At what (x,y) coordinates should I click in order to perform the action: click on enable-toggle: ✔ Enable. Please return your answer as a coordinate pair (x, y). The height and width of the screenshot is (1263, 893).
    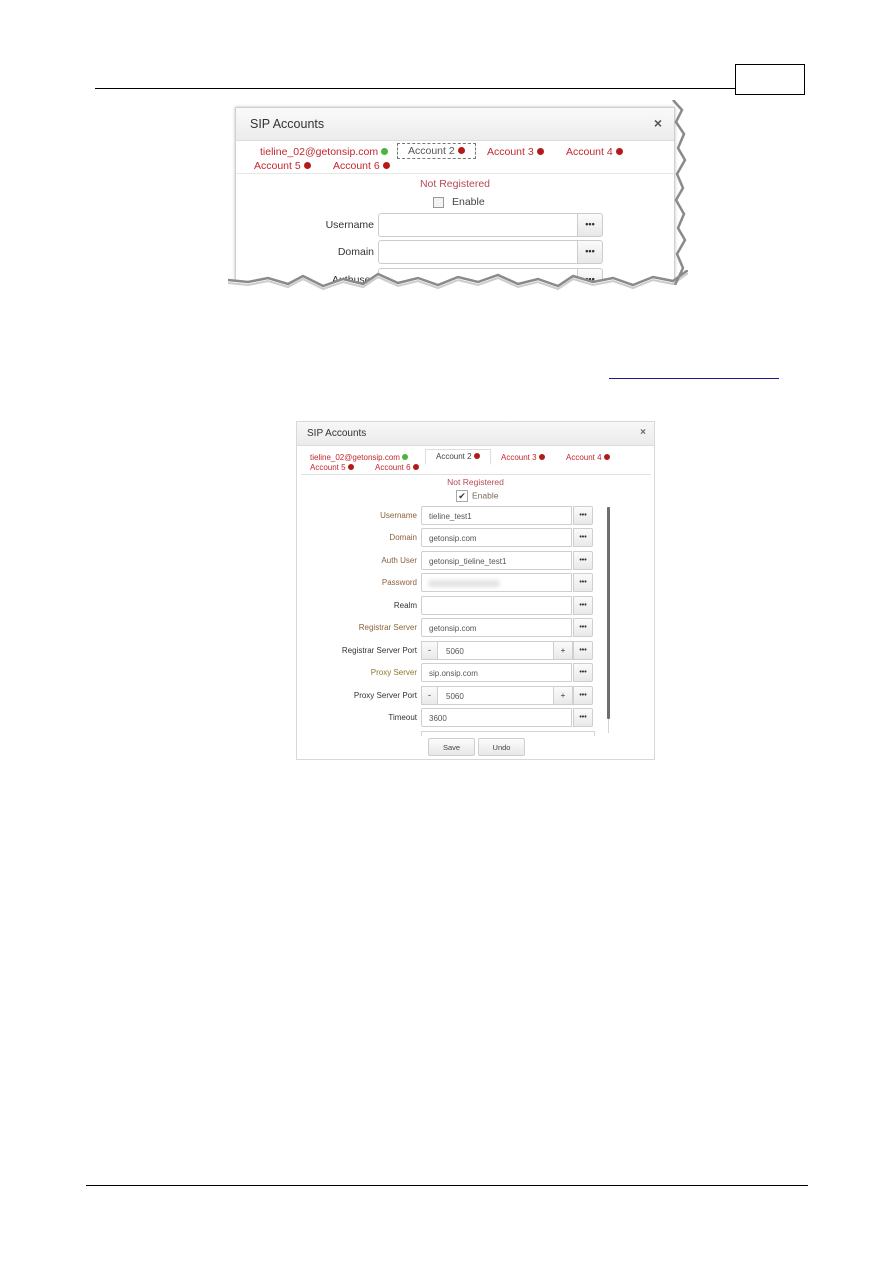
    Looking at the image, I should click on (477, 496).